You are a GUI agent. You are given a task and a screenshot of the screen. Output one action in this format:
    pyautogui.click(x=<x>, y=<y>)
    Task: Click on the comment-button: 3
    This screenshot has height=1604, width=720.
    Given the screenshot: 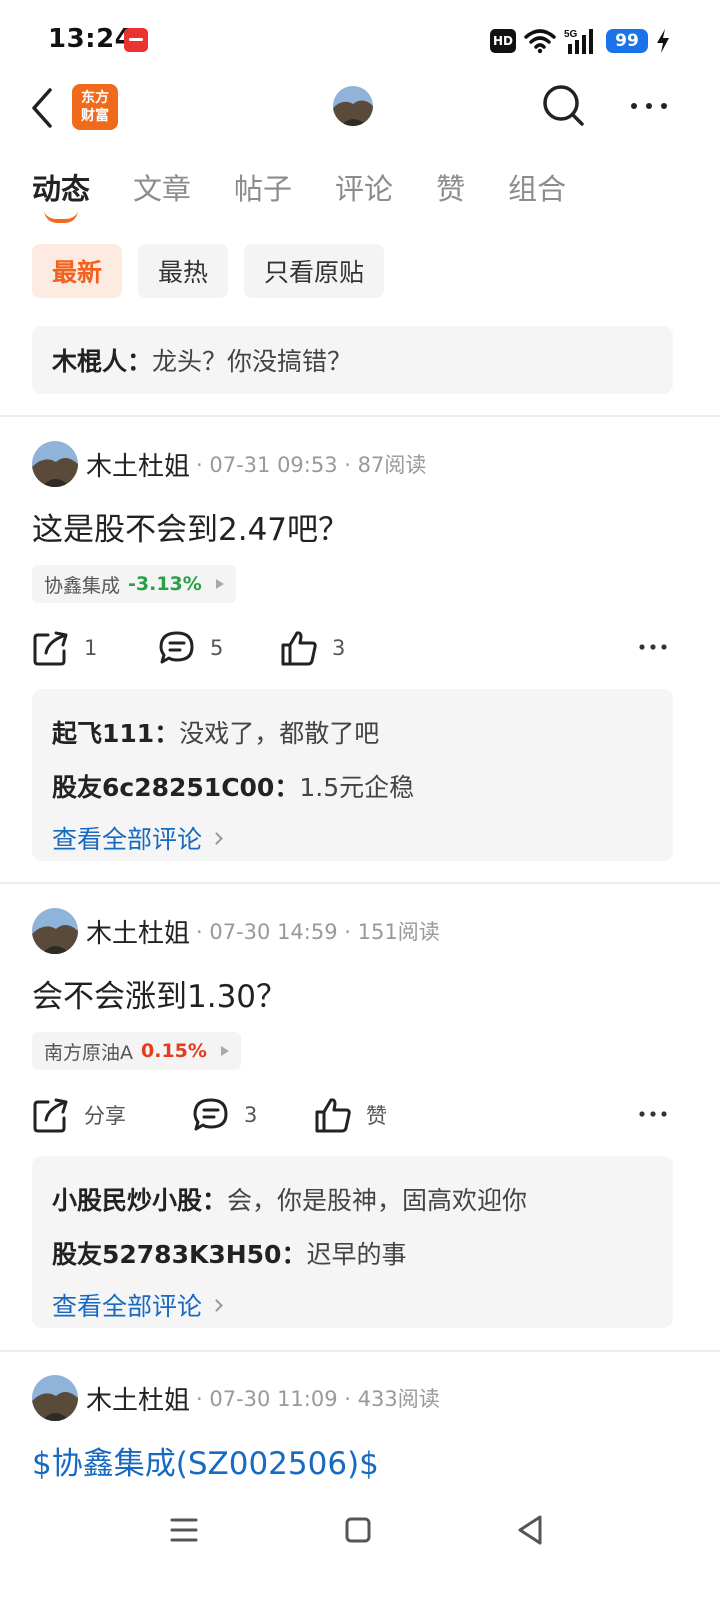 What is the action you would take?
    pyautogui.click(x=224, y=1115)
    